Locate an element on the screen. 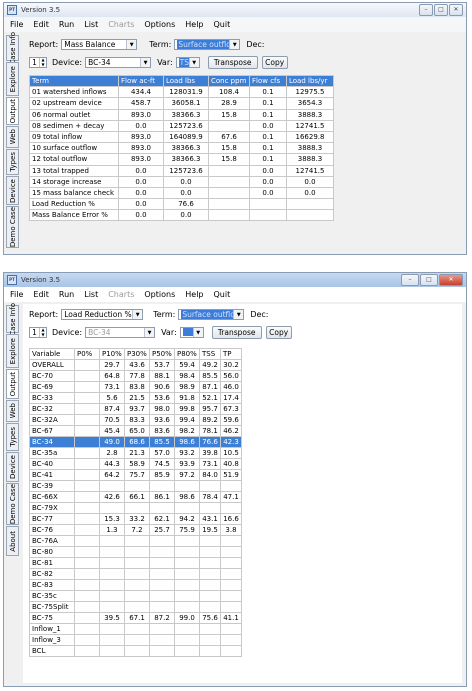 The height and width of the screenshot is (691, 472). menu-file: File is located at coordinates (16, 24).